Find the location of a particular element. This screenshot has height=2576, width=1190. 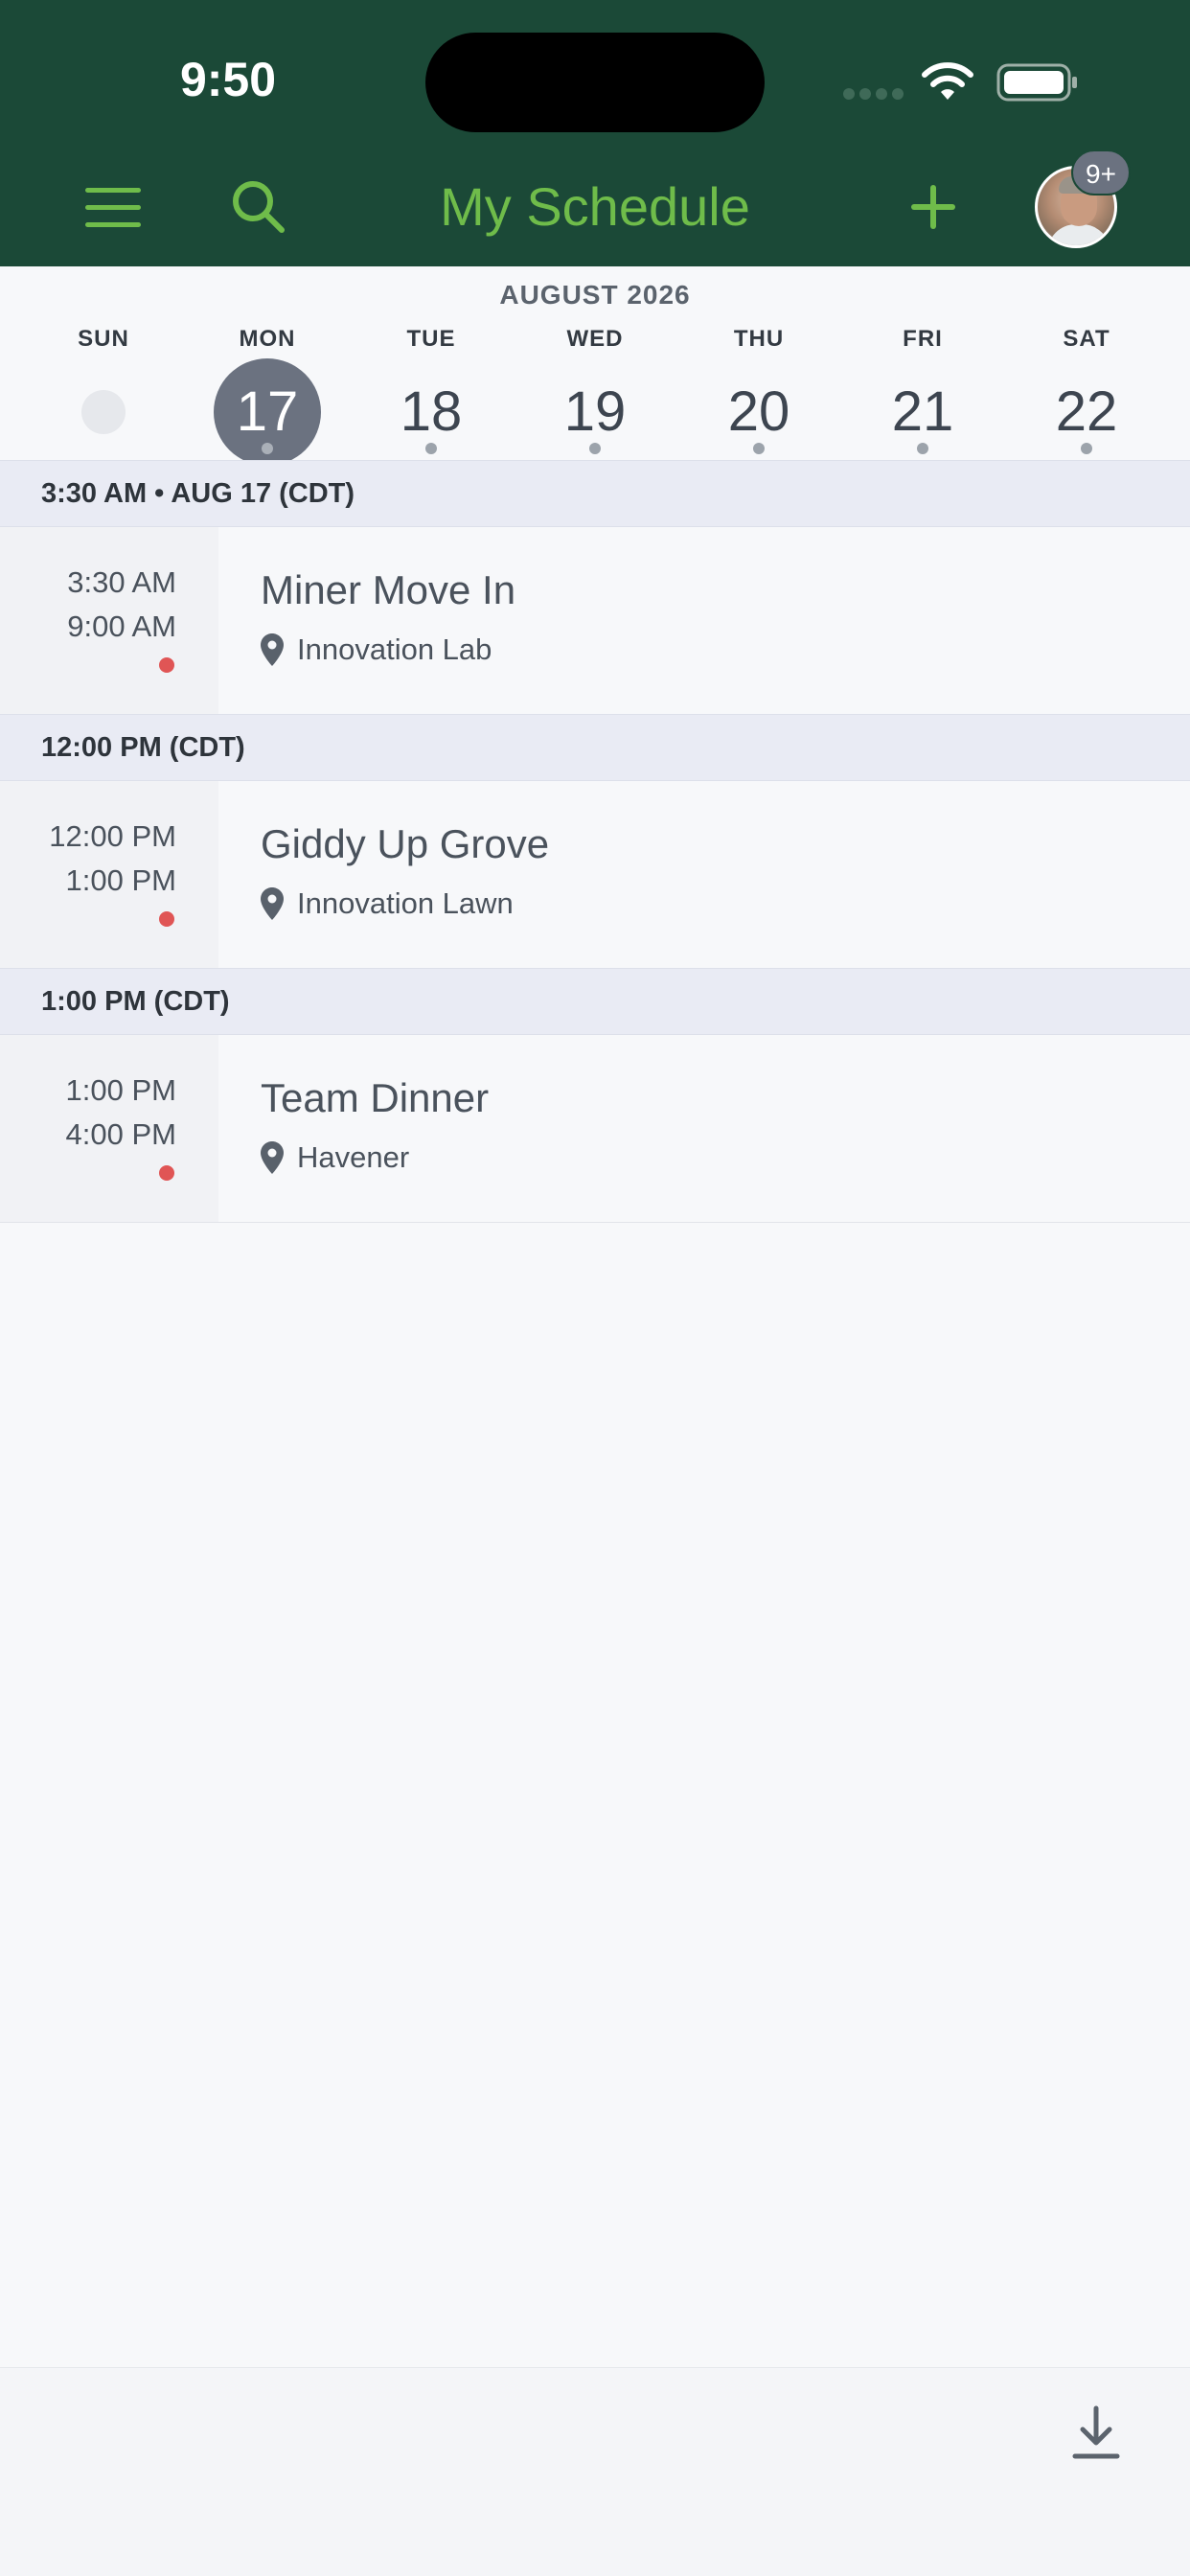

status-time: 9:50 is located at coordinates (228, 79).